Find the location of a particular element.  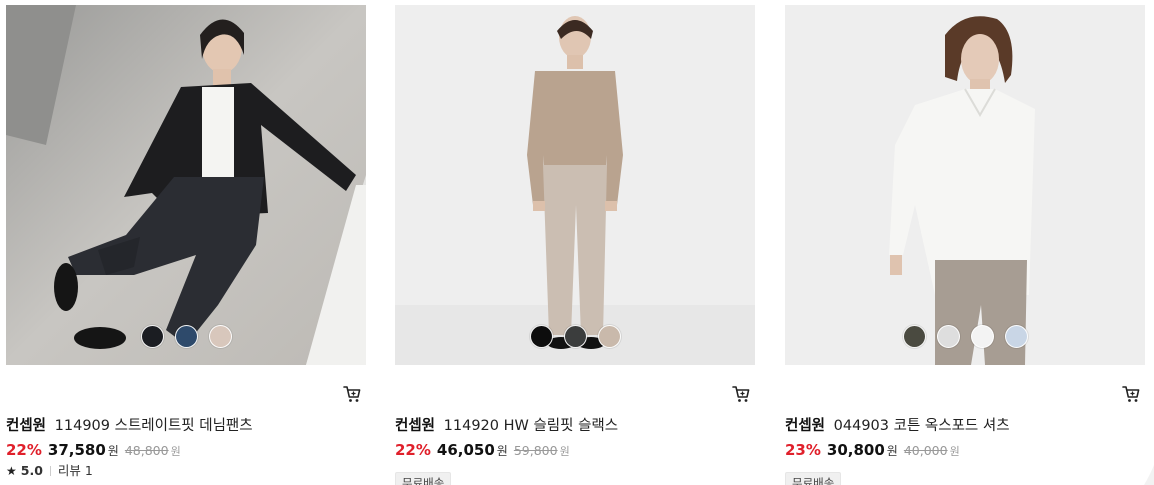

review-summary: ★ 5.0 리뷰 1 is located at coordinates (49, 471).